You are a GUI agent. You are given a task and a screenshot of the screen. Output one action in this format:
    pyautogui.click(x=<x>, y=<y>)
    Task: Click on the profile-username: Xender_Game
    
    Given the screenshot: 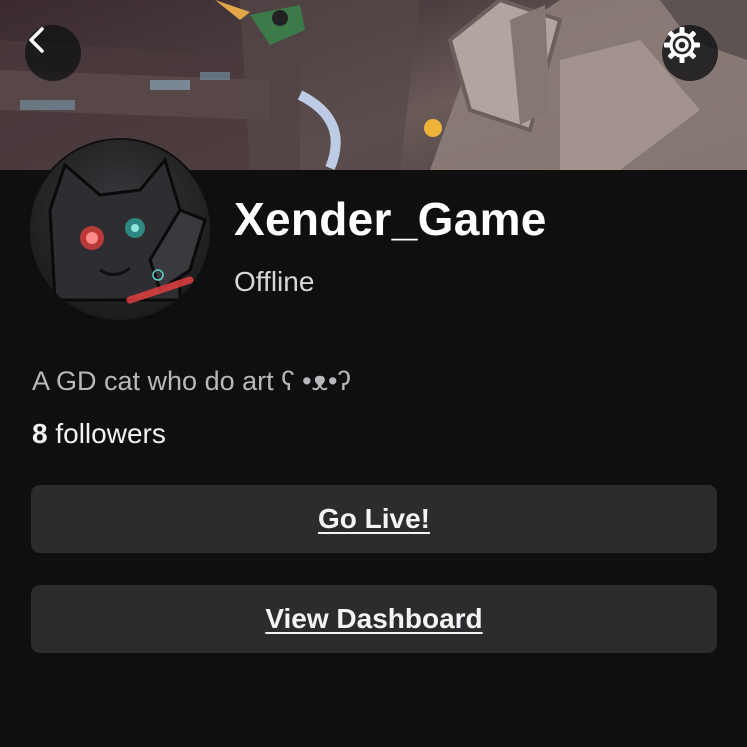 What is the action you would take?
    pyautogui.click(x=390, y=219)
    